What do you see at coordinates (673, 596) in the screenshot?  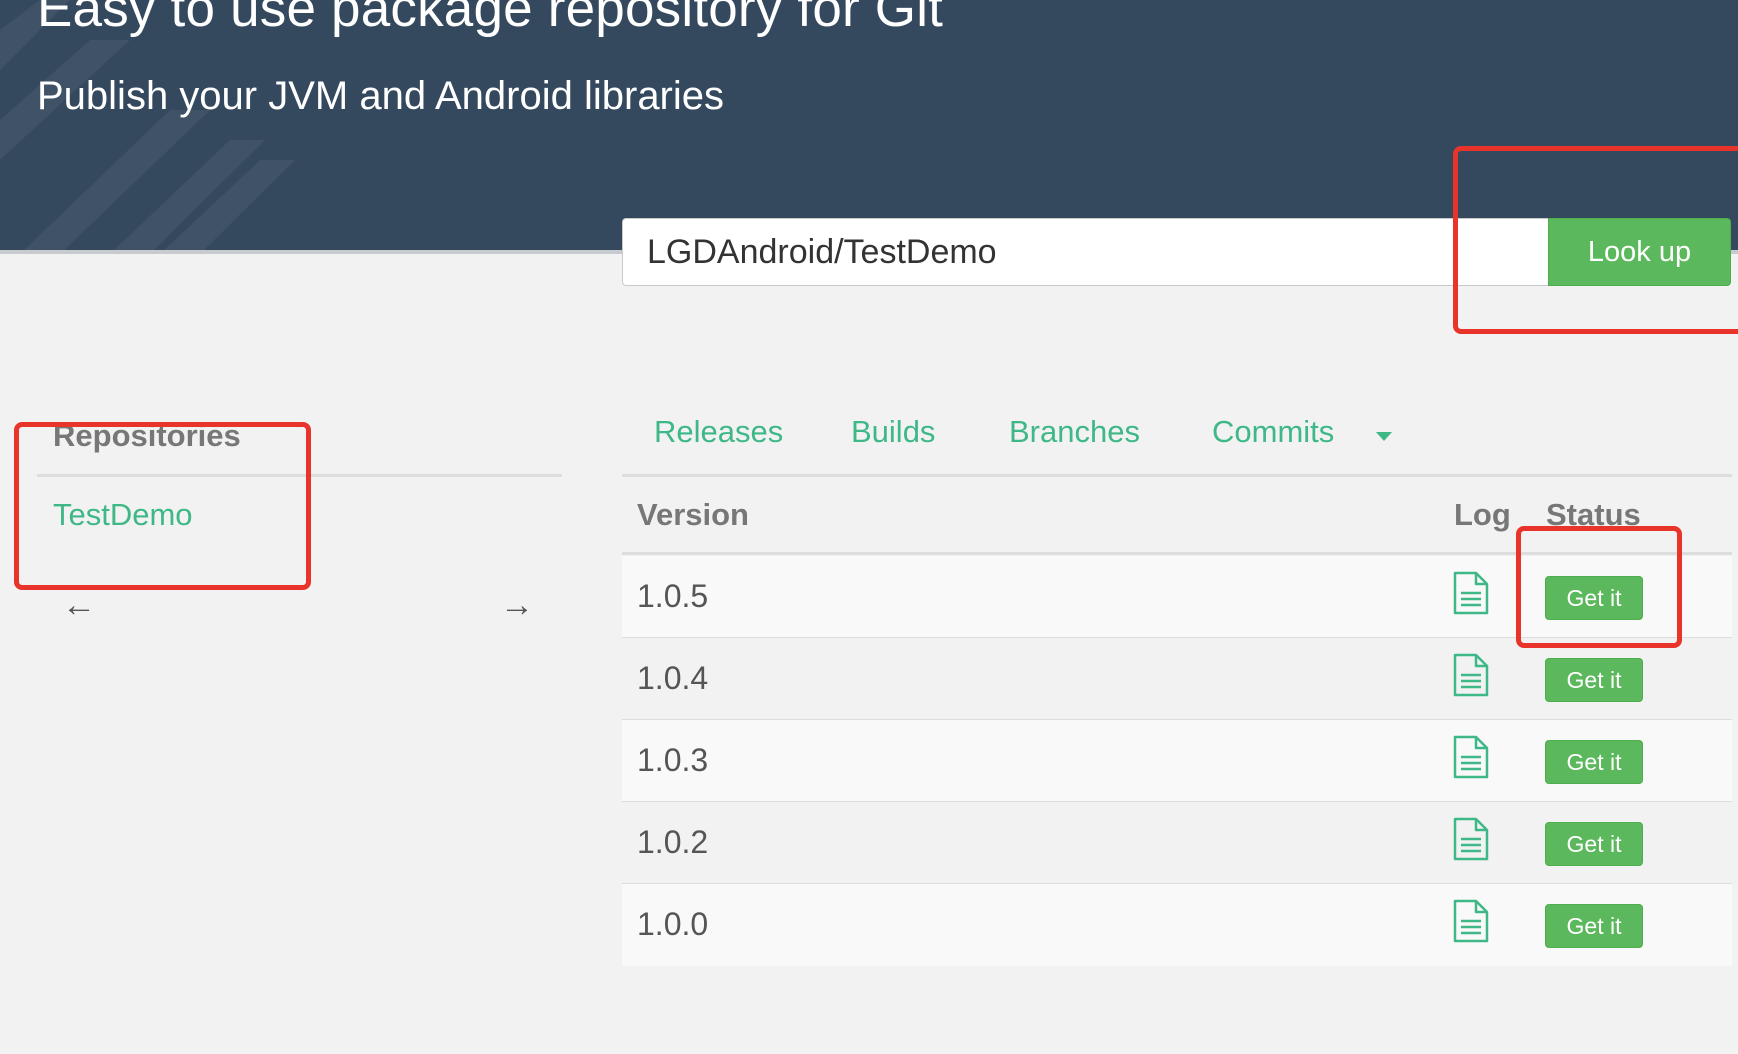 I see `version-number: 1.0.5` at bounding box center [673, 596].